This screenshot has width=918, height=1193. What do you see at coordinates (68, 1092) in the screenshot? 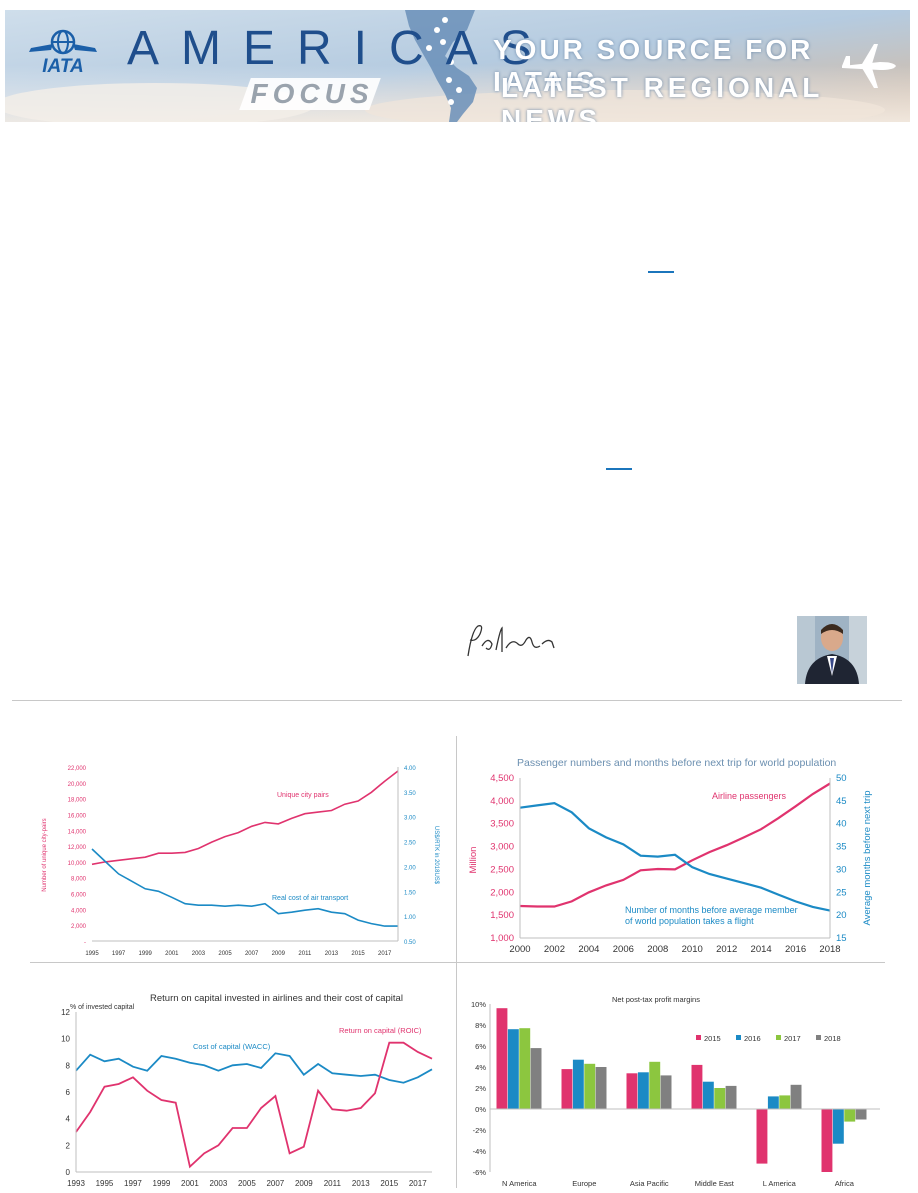
I see `y-tick-label: 6` at bounding box center [68, 1092].